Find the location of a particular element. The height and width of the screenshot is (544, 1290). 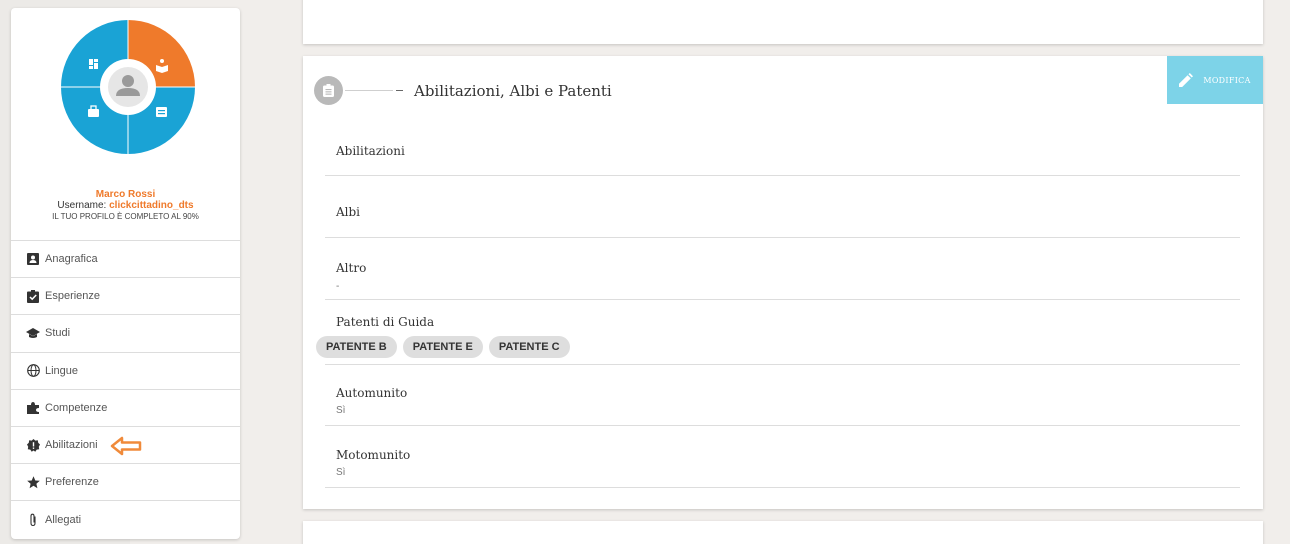

sidebar-item-label: Lingue is located at coordinates (62, 370).